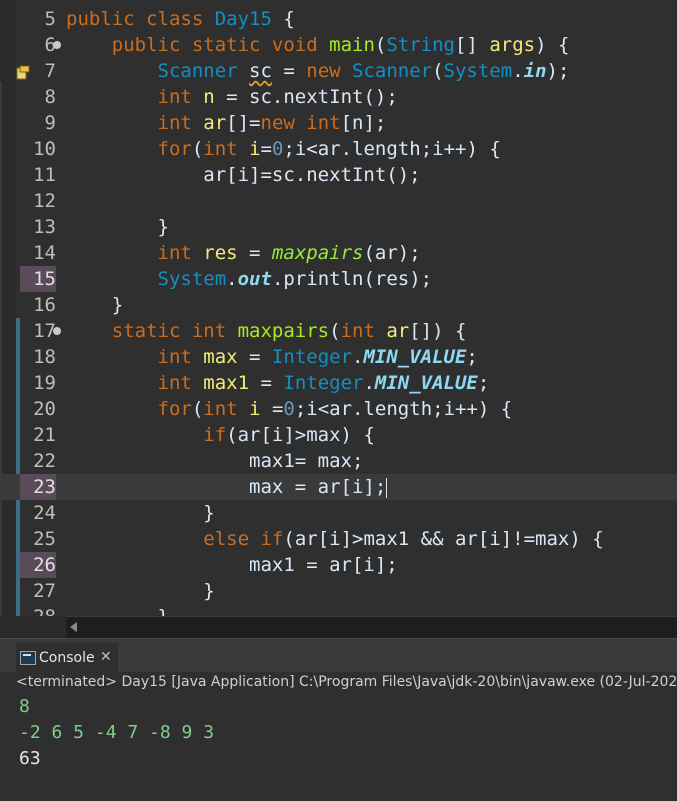 Image resolution: width=677 pixels, height=801 pixels. I want to click on code-text: int ar[]=new int[n];, so click(226, 123).